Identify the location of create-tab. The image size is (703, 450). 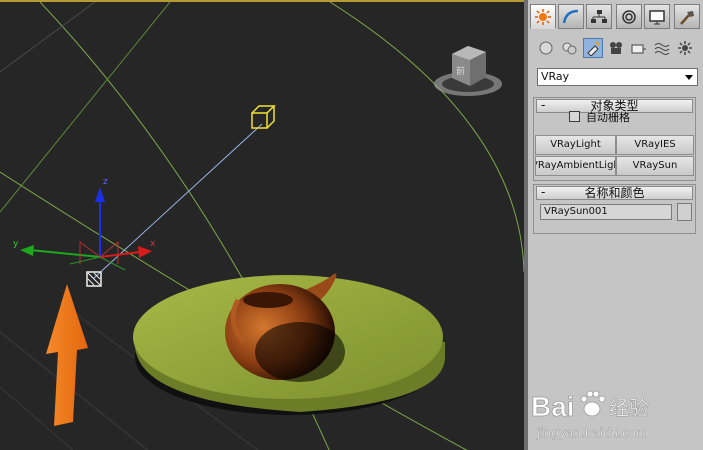
(543, 16).